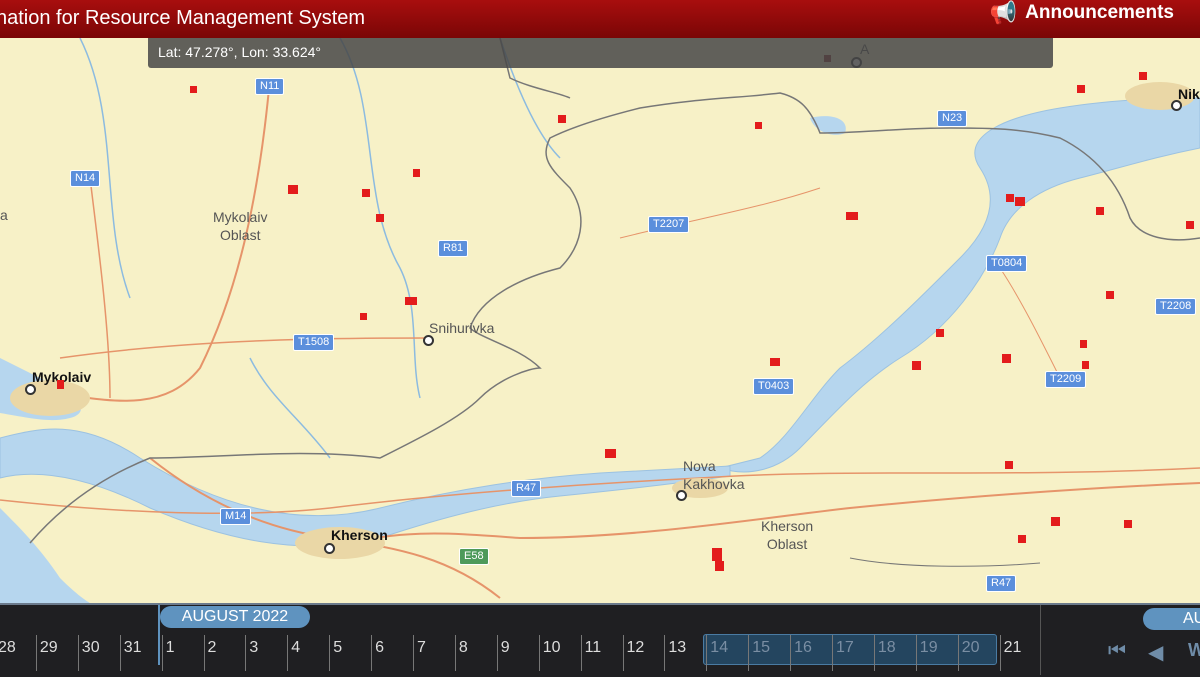 The height and width of the screenshot is (677, 1200). I want to click on timeline-day: 28, so click(18, 653).